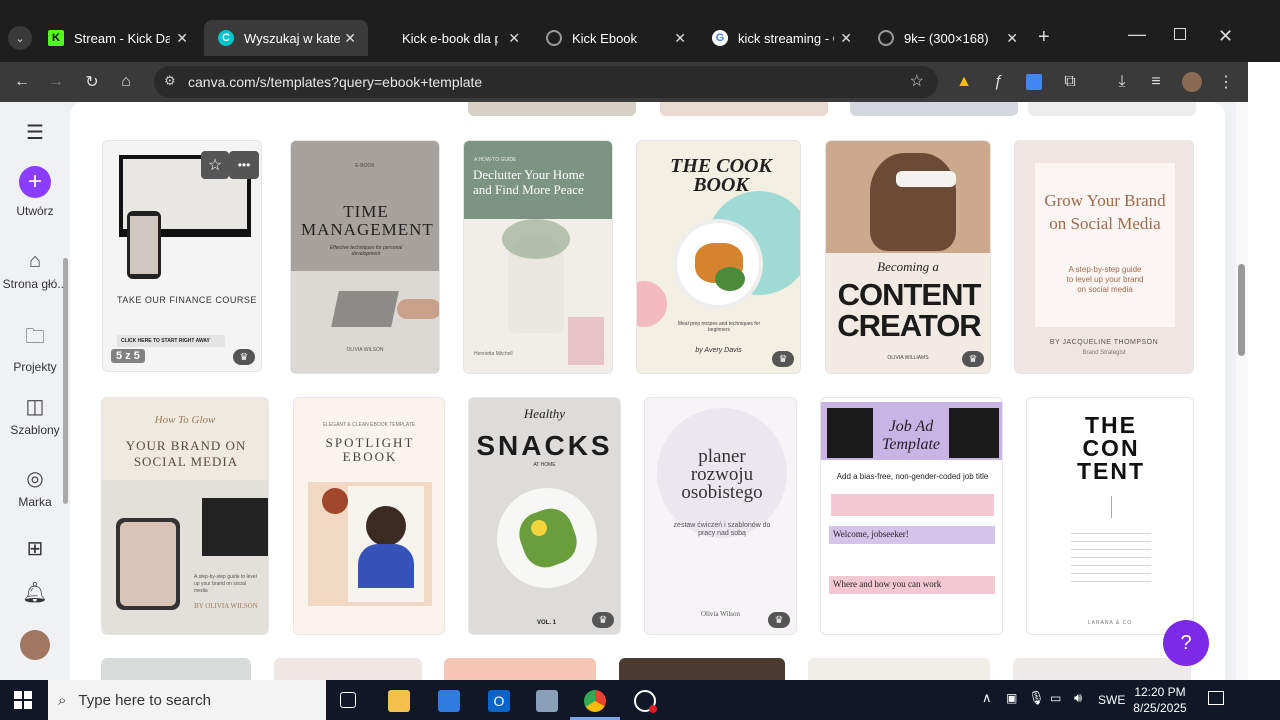 This screenshot has width=1280, height=720. What do you see at coordinates (1036, 698) in the screenshot?
I see `microphone-icon: 🎙︎` at bounding box center [1036, 698].